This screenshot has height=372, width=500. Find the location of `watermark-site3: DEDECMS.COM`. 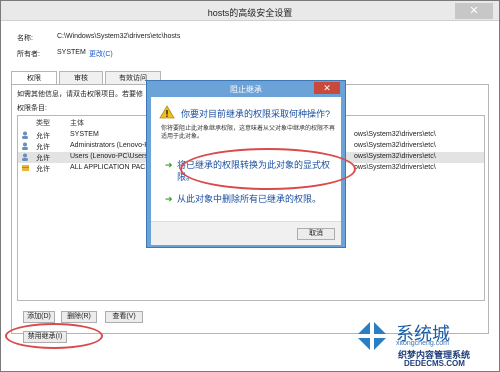

watermark-site3: DEDECMS.COM is located at coordinates (434, 363).